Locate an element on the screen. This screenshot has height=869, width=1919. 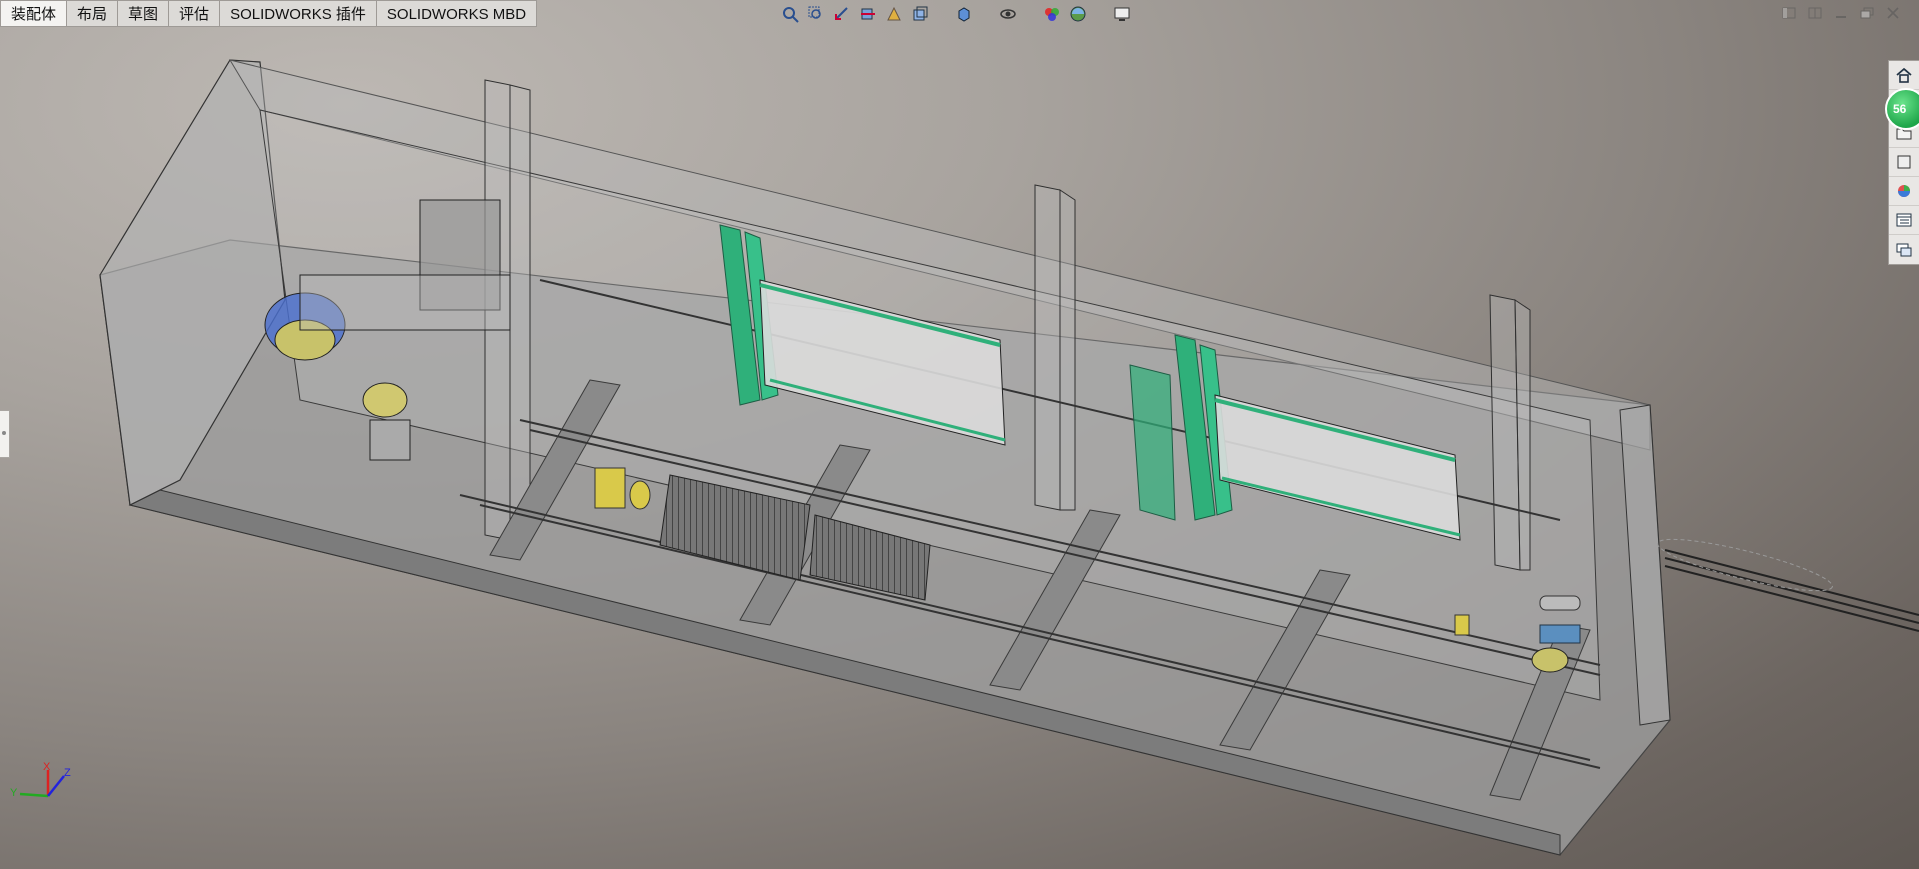
maximize-icon is located at coordinates (1867, 13).